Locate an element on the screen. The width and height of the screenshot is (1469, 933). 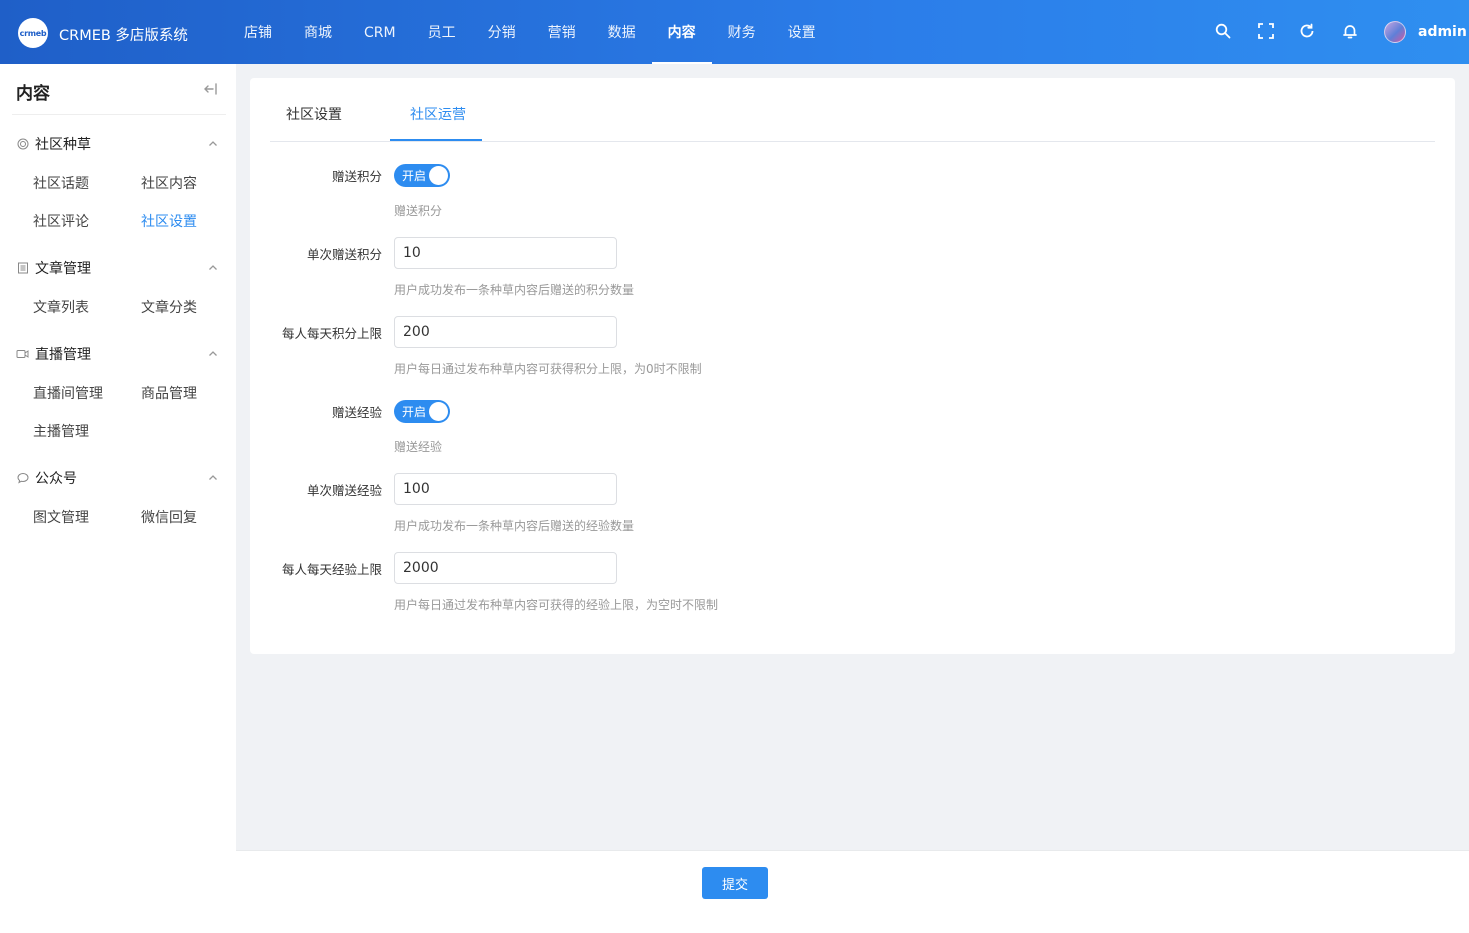
sidebar-item-wechat-reply: 微信回复 is located at coordinates (169, 517).